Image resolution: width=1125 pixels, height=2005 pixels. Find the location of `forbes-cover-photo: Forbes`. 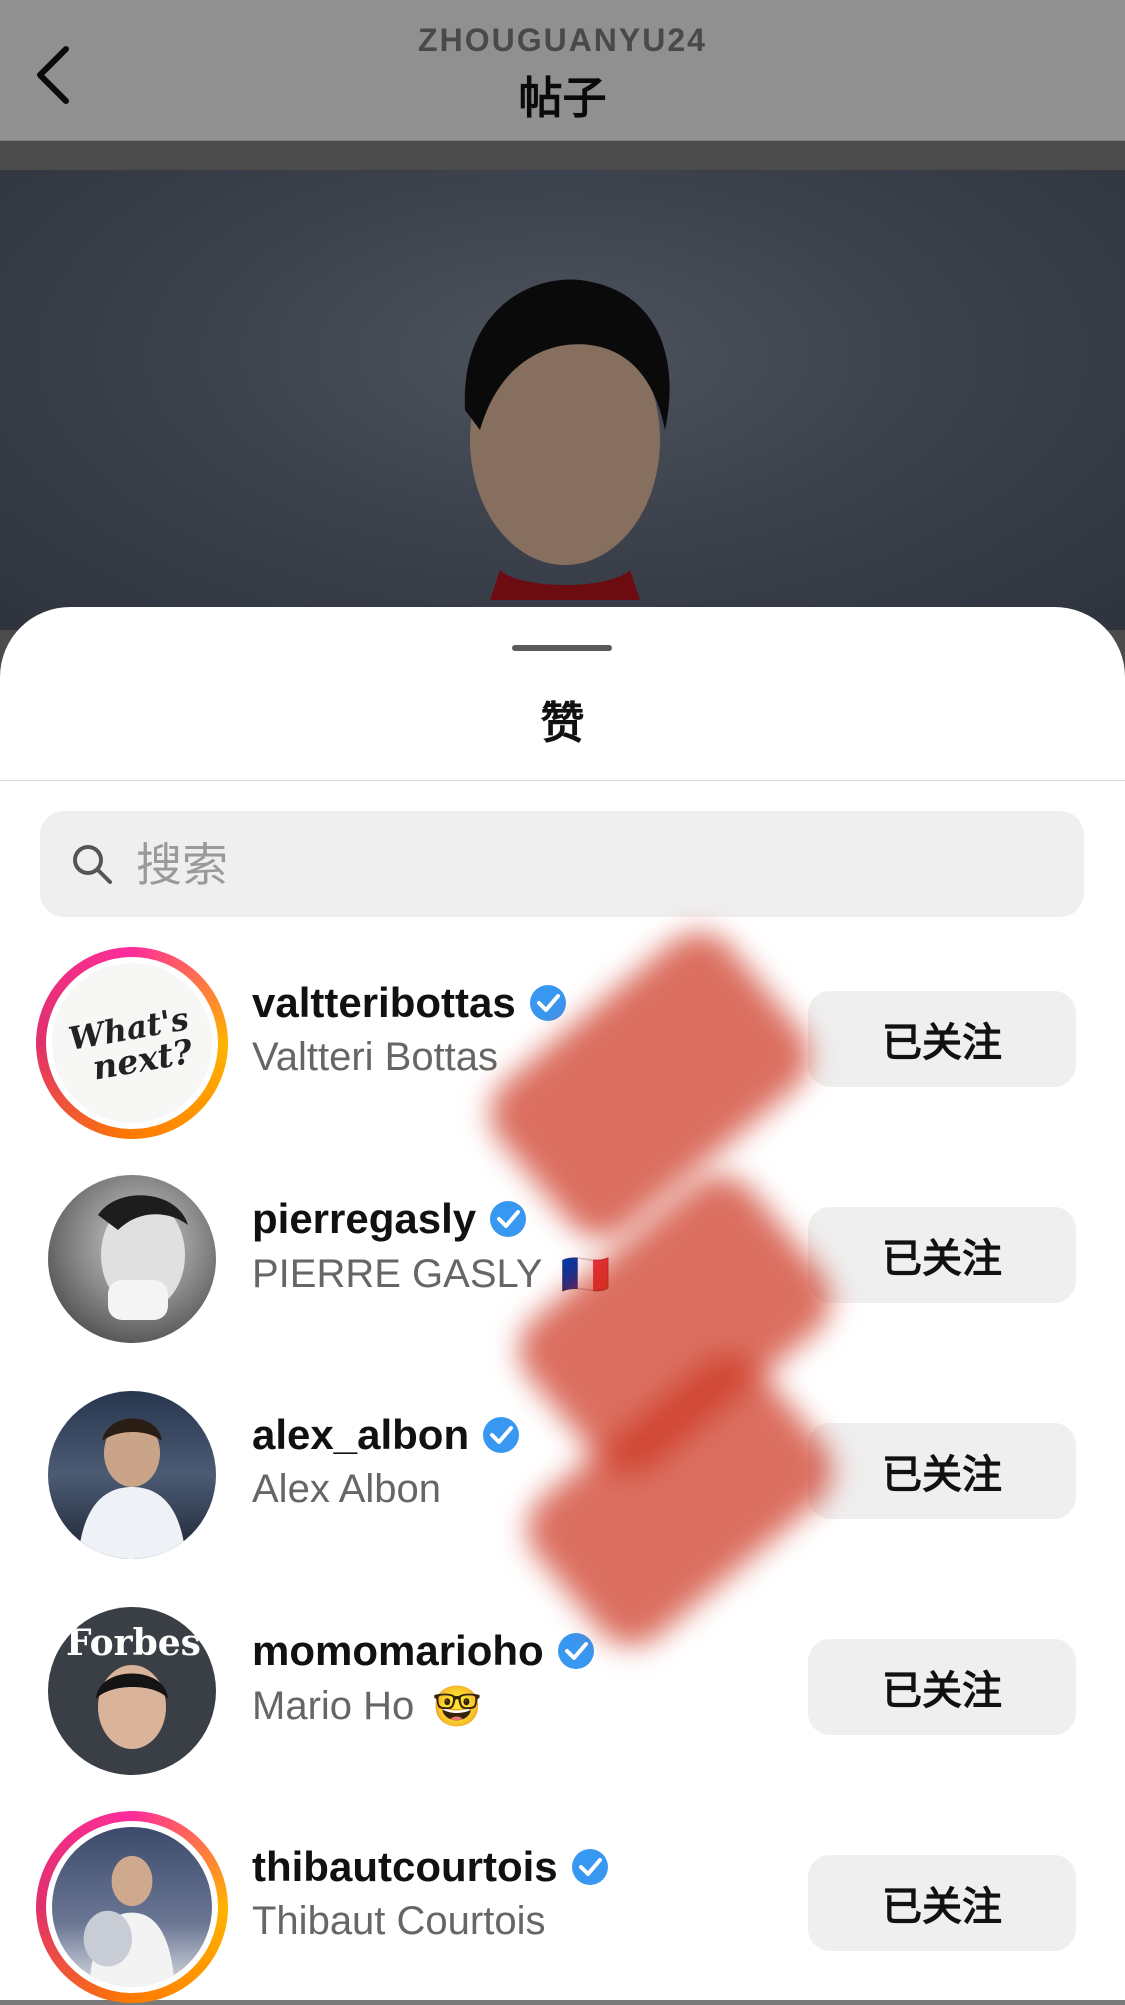

forbes-cover-photo: Forbes is located at coordinates (133, 1685).